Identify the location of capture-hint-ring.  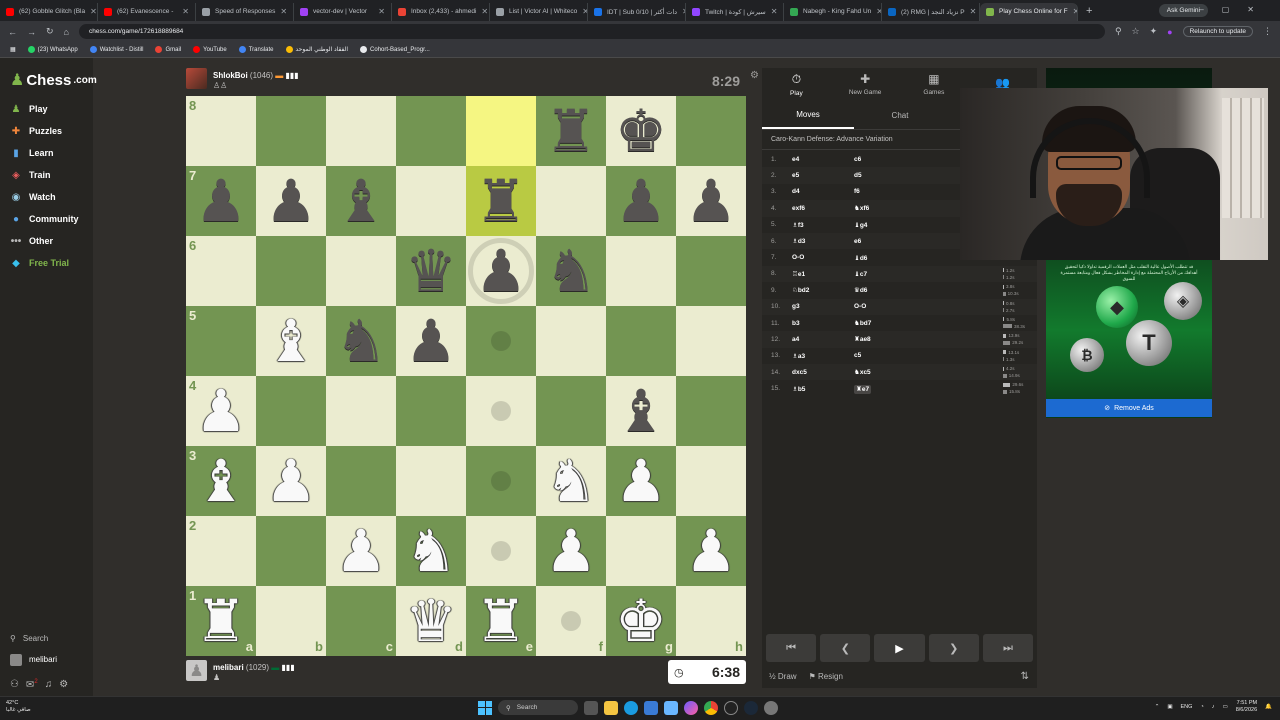
(501, 271).